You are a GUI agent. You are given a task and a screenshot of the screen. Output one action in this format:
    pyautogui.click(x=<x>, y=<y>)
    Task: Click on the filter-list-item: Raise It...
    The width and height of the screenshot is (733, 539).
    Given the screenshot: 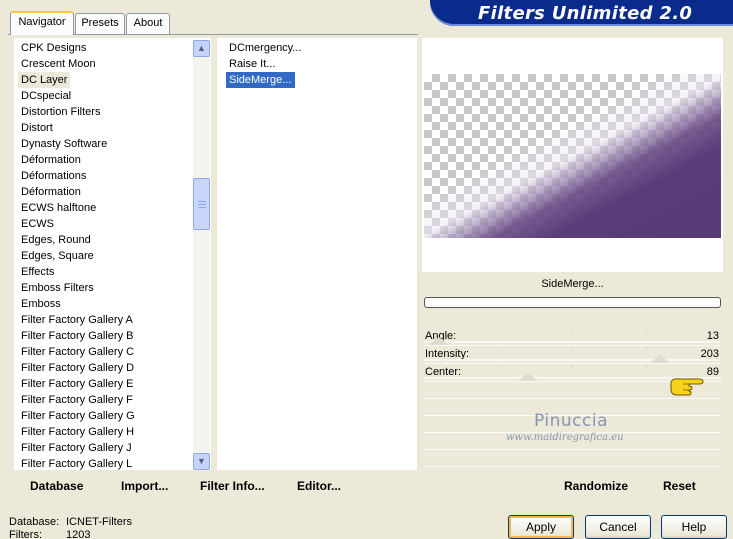 What is the action you would take?
    pyautogui.click(x=316, y=64)
    